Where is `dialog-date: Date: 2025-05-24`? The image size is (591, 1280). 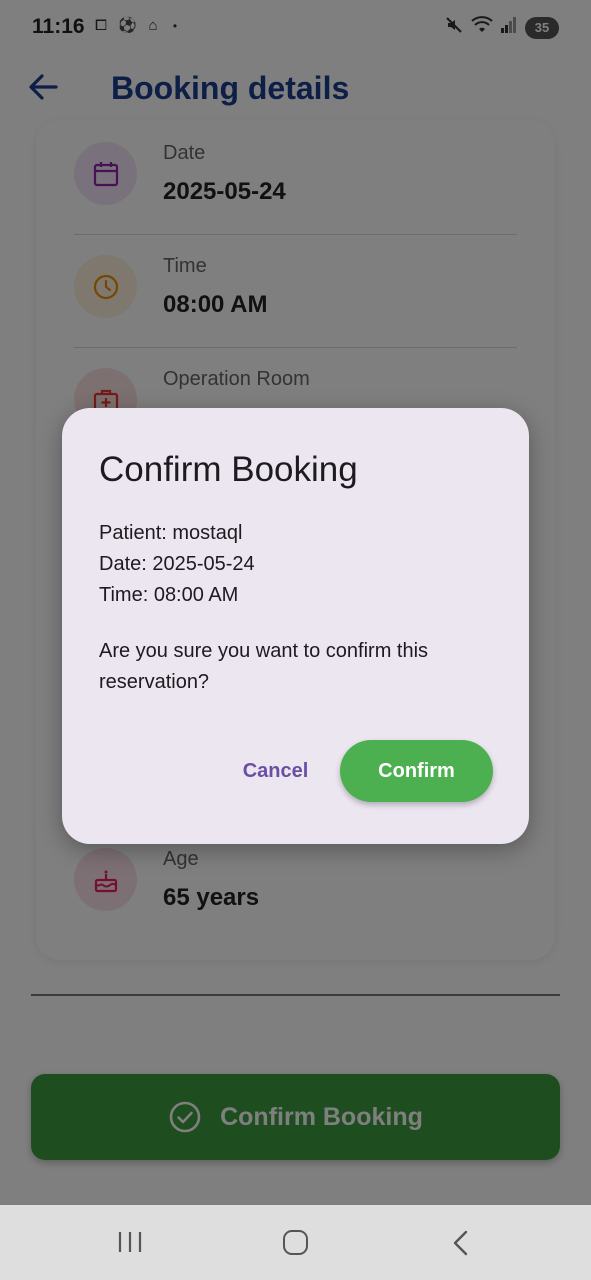 dialog-date: Date: 2025-05-24 is located at coordinates (177, 564).